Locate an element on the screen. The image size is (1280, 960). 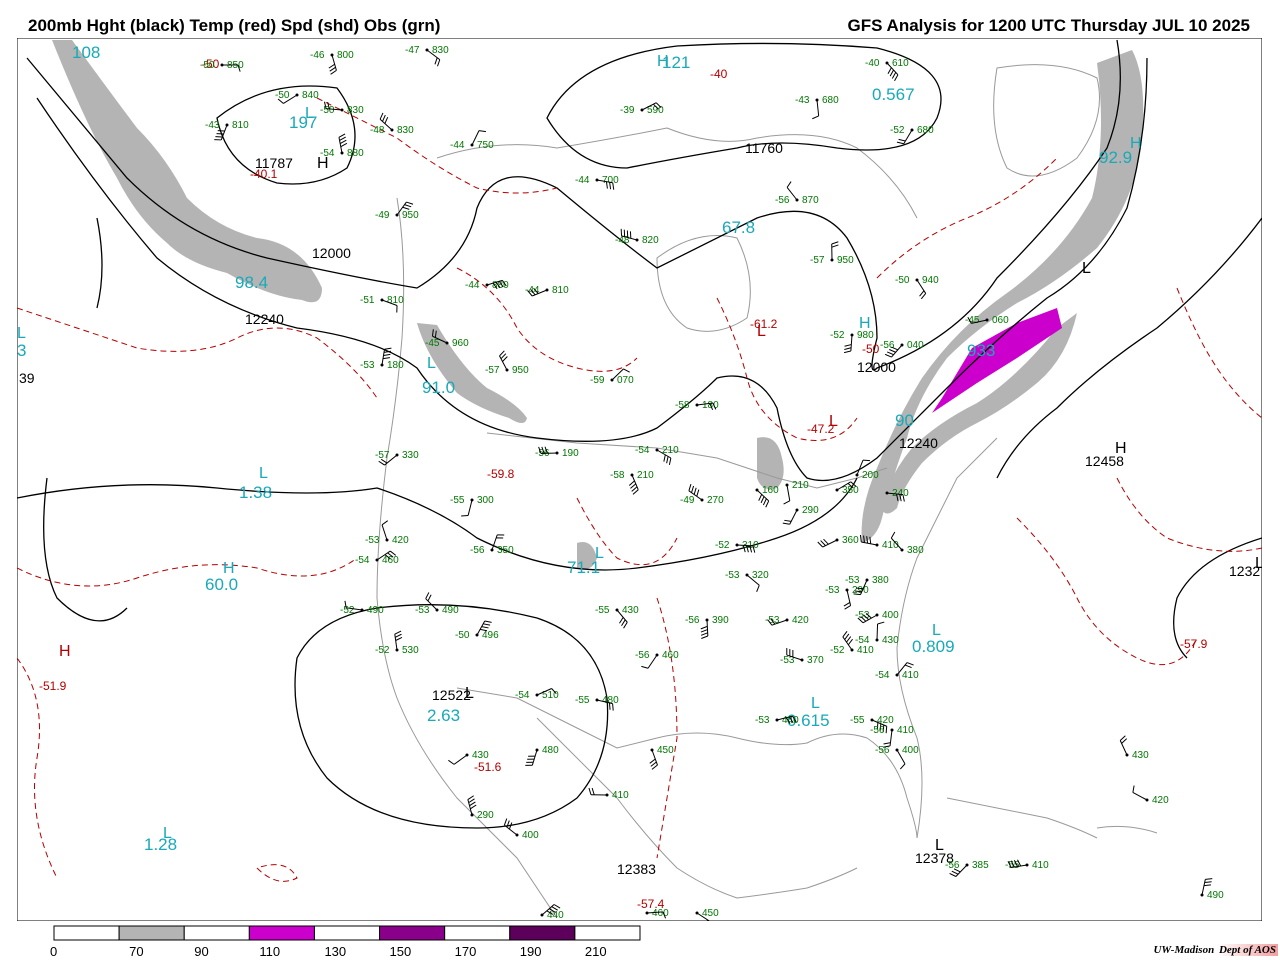
temp-label: -40 is located at coordinates (719, 74).